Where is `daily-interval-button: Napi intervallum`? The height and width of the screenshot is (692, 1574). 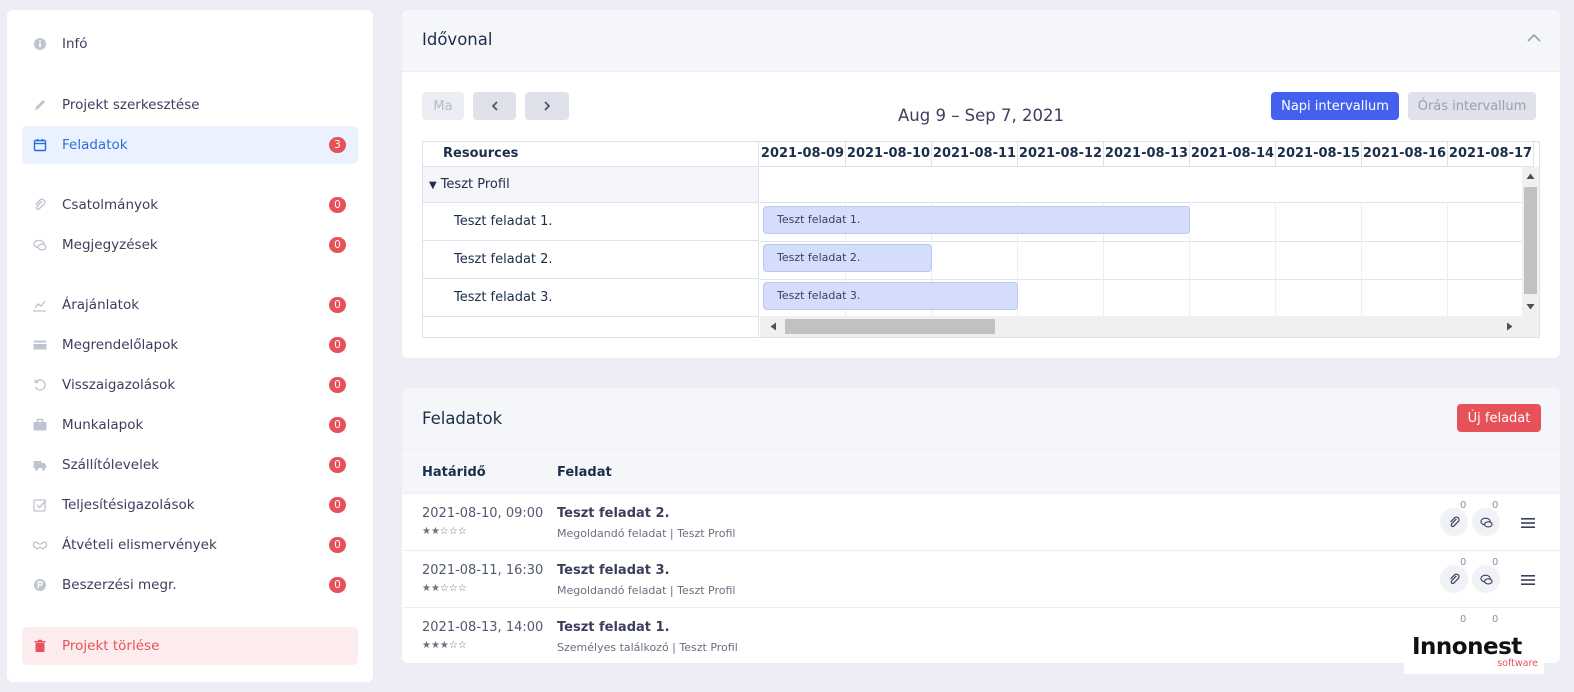 daily-interval-button: Napi intervallum is located at coordinates (1335, 106).